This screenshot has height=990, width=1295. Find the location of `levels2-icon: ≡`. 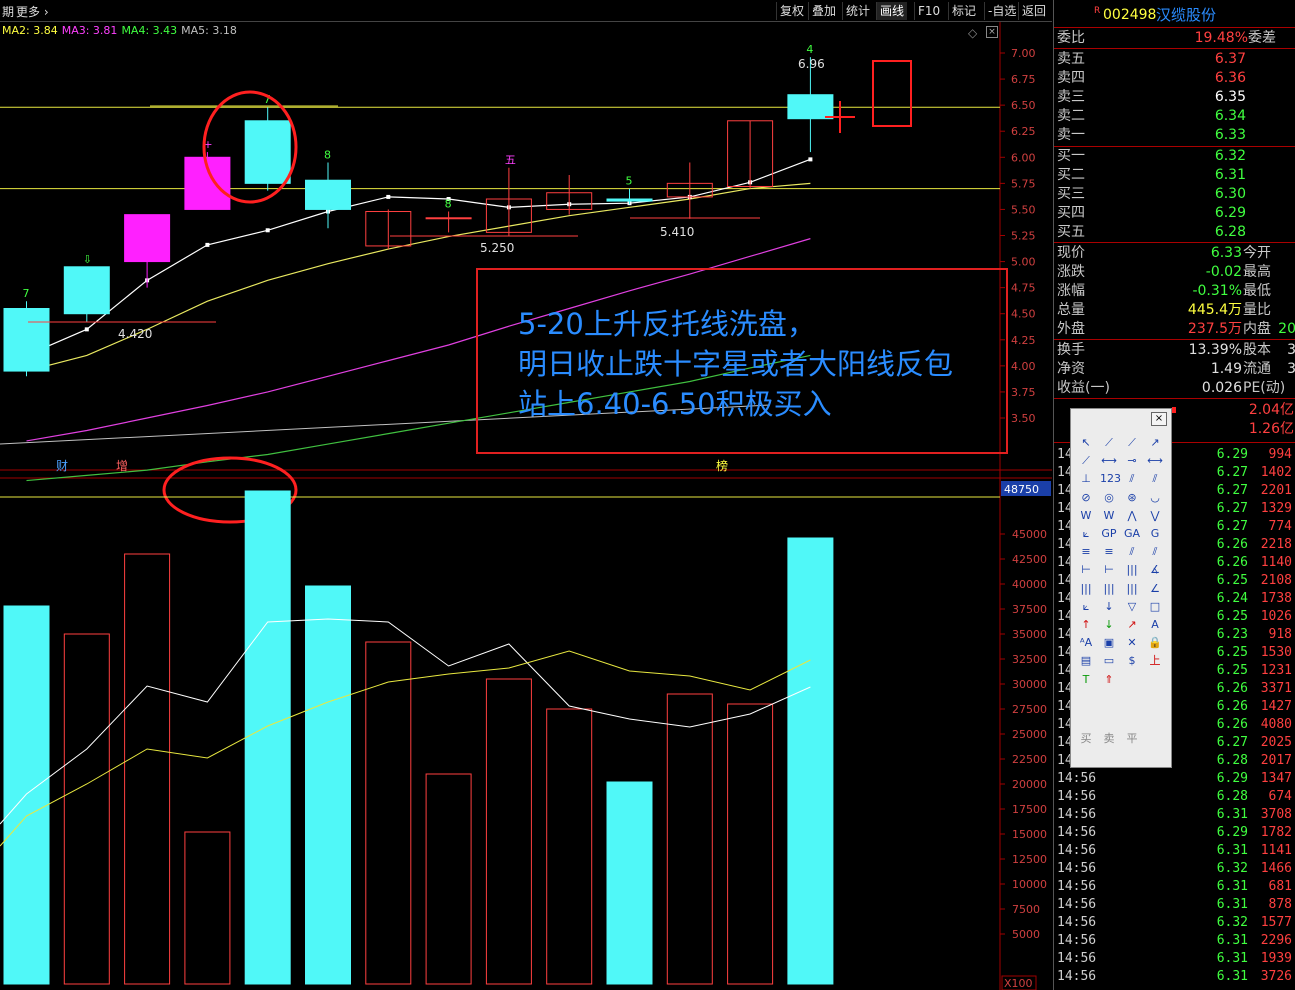

levels2-icon: ≡ is located at coordinates (1109, 552).